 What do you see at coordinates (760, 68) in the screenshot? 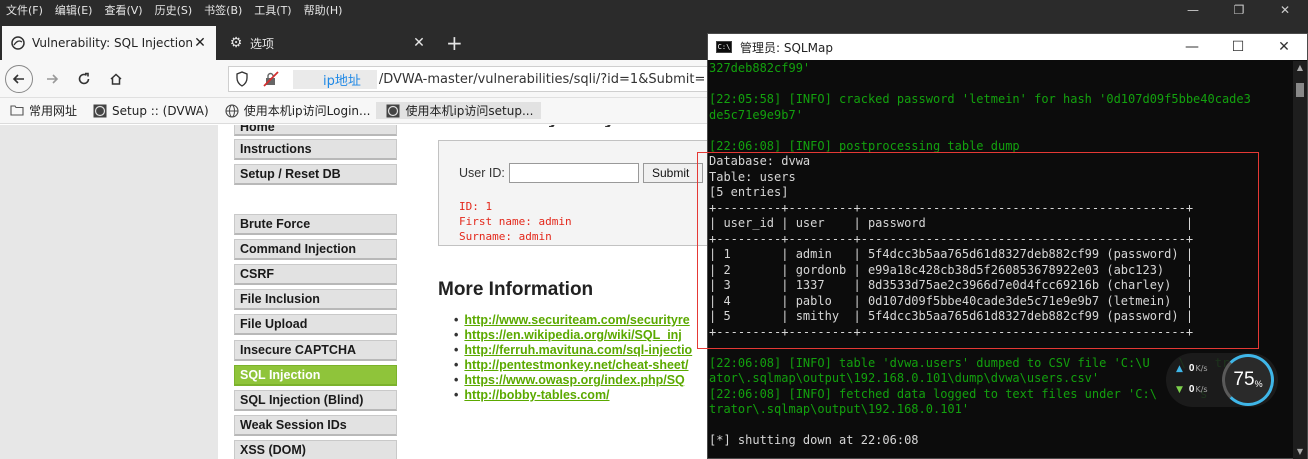
I see `console-line: 327deb882cf99'` at bounding box center [760, 68].